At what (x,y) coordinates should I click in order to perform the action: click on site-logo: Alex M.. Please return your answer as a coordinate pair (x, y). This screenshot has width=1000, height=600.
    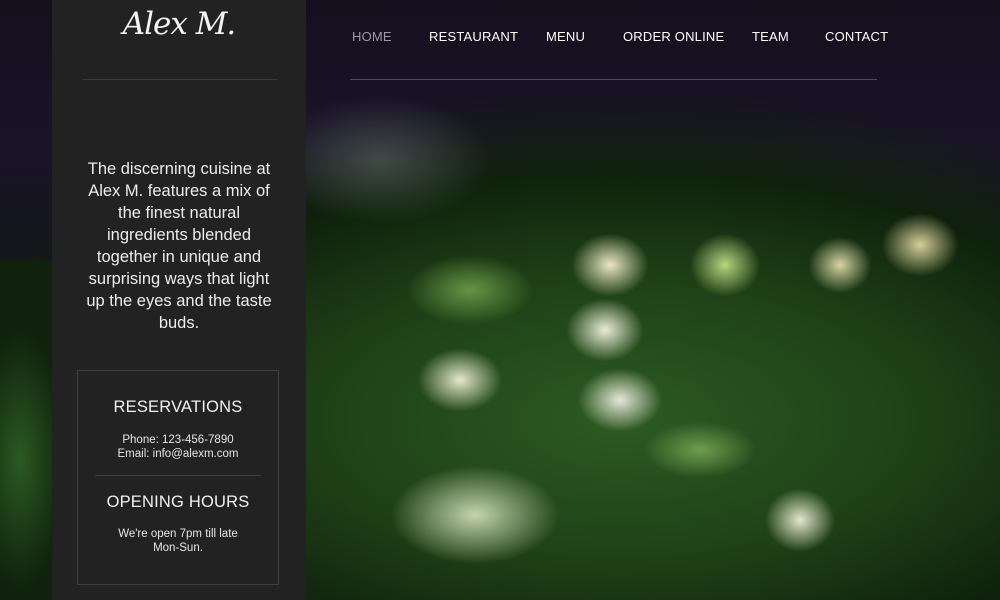
    Looking at the image, I should click on (179, 26).